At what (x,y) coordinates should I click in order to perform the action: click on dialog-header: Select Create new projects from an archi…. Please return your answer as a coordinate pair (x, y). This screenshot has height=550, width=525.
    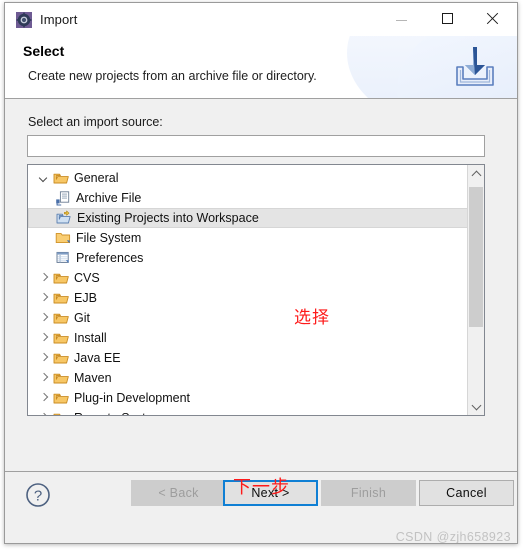
    Looking at the image, I should click on (261, 67).